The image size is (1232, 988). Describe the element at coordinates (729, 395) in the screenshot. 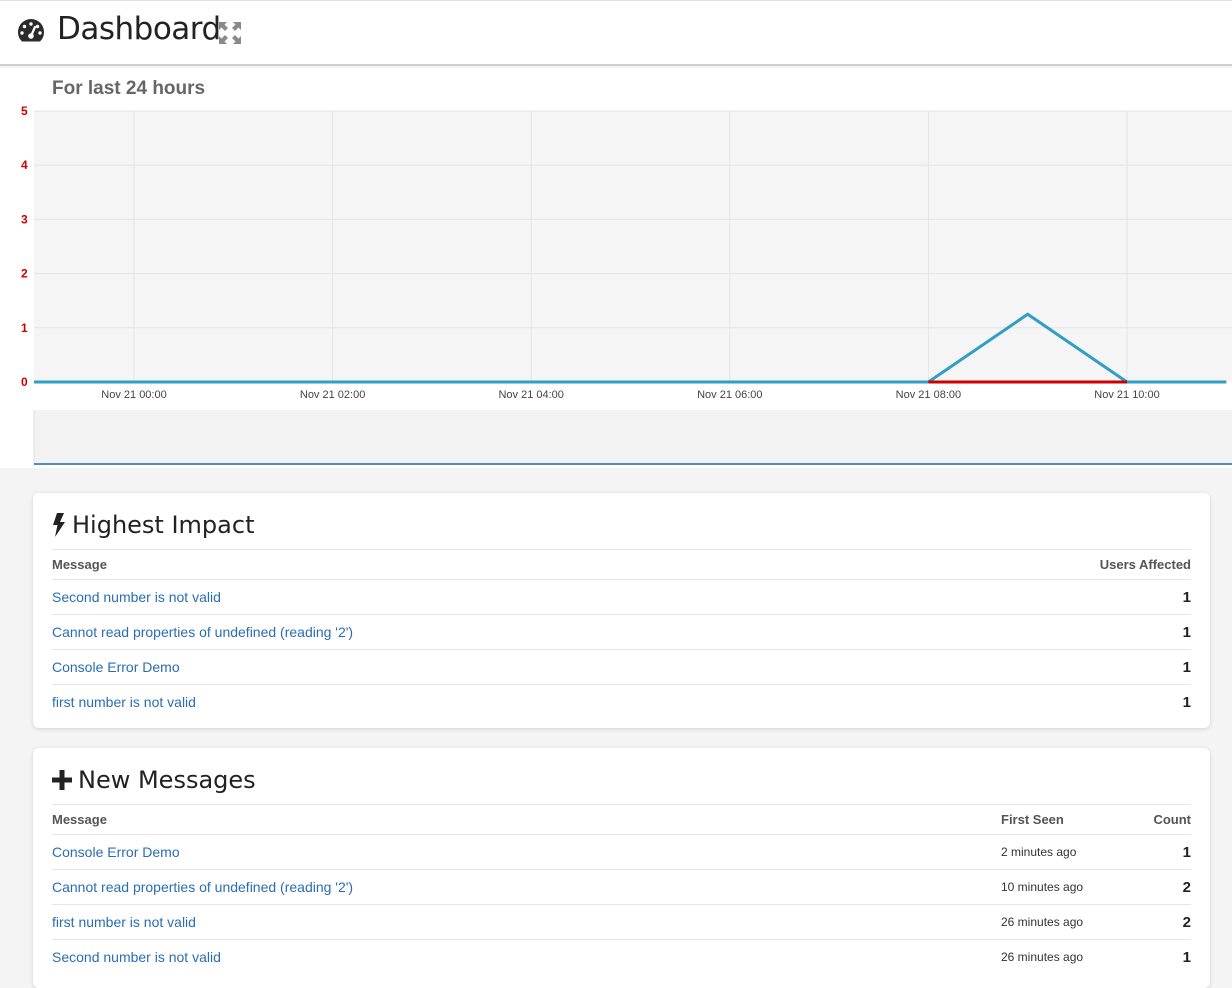

I see `x-tick-label: Nov 21 06:00` at that location.